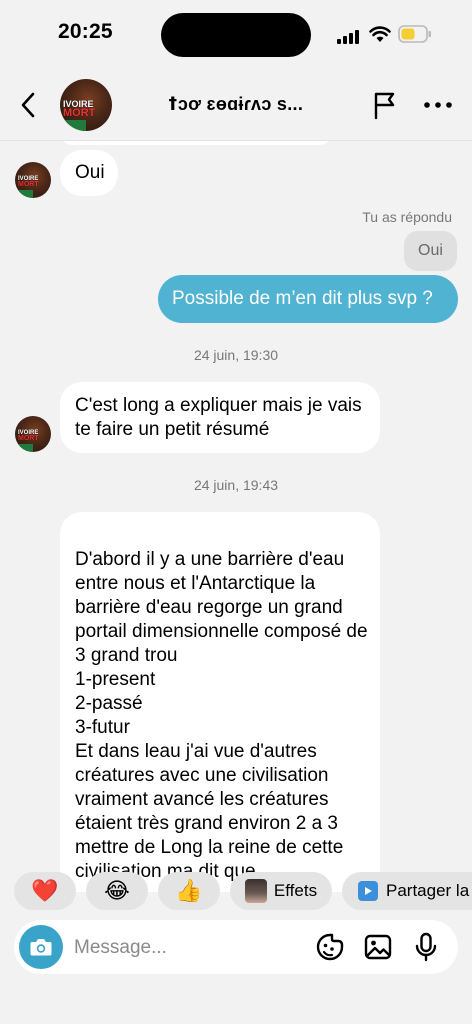 The height and width of the screenshot is (1024, 472). What do you see at coordinates (426, 947) in the screenshot?
I see `microphone-icon` at bounding box center [426, 947].